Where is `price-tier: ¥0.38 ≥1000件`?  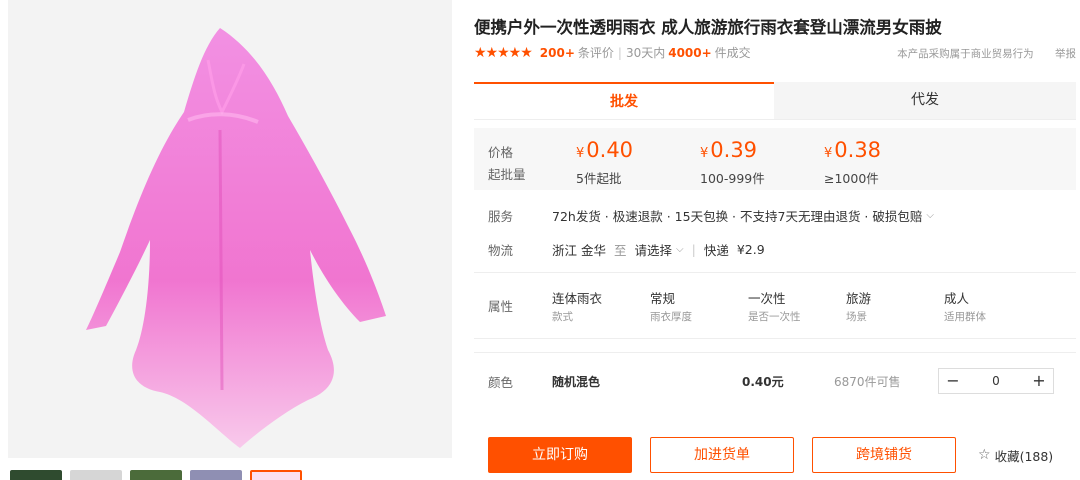 price-tier: ¥0.38 ≥1000件 is located at coordinates (852, 162).